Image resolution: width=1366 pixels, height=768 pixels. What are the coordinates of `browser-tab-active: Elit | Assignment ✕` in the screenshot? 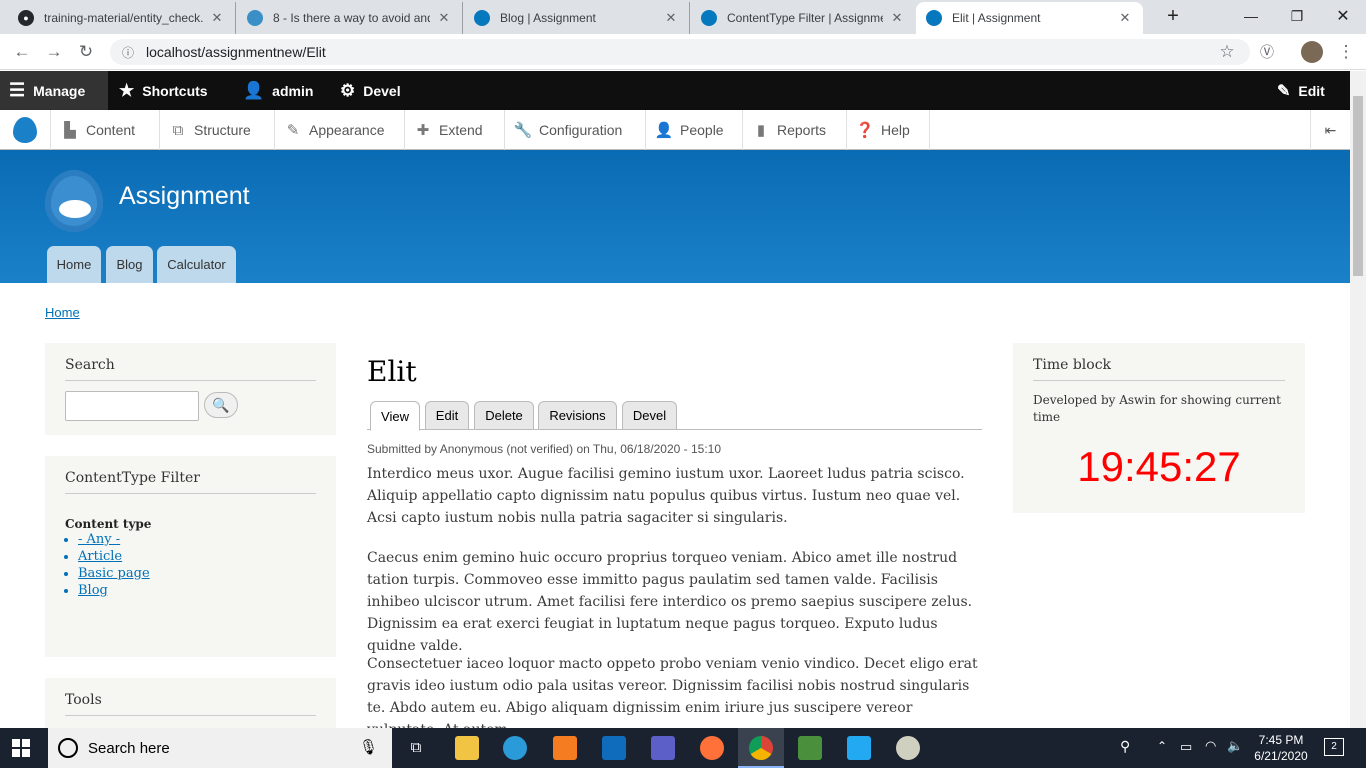 It's located at (1029, 18).